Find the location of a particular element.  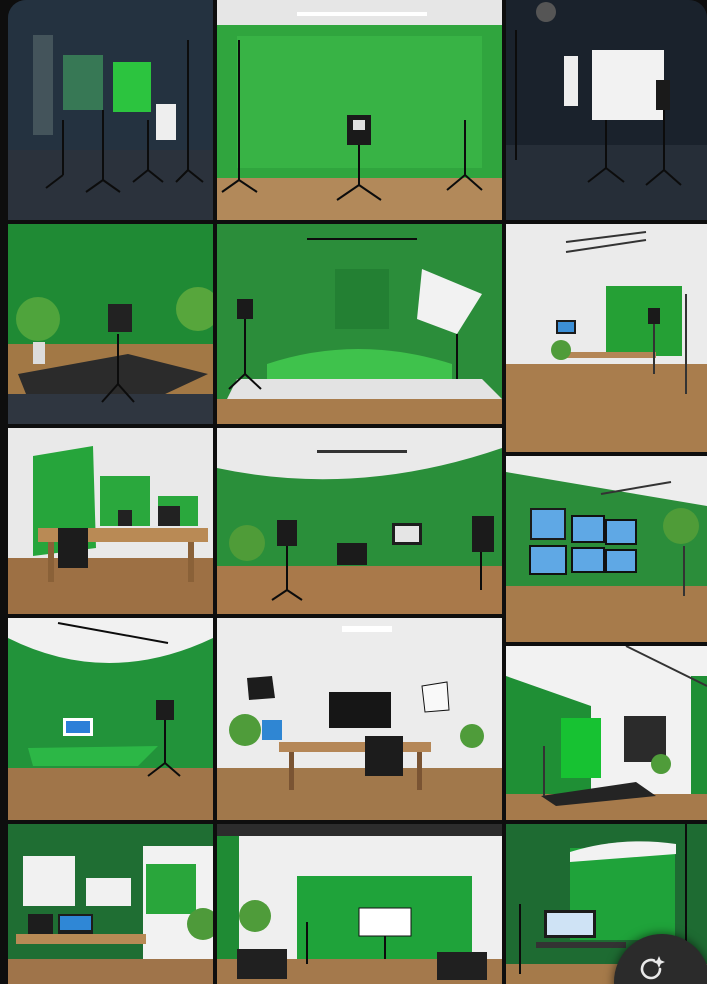

gallery-image-green-curved-equipment is located at coordinates (359, 521).